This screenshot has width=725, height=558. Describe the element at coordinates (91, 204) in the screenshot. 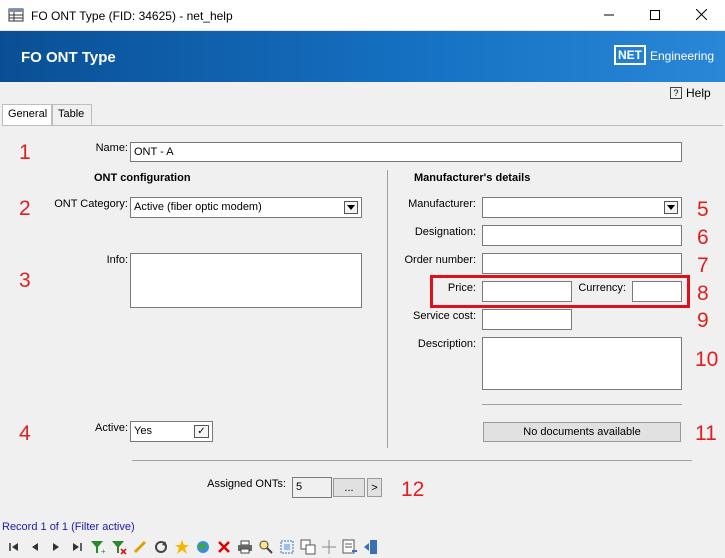

I see `ont-category-label: ONT Category:` at that location.